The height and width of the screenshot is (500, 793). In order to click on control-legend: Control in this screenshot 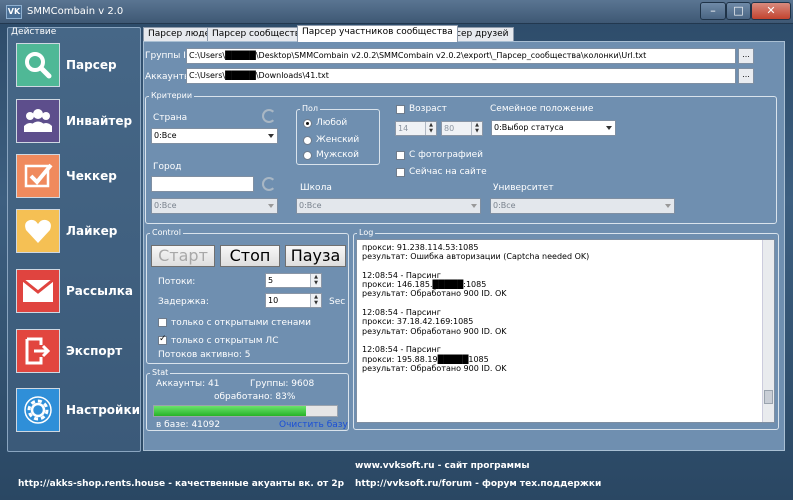, I will do `click(166, 232)`.